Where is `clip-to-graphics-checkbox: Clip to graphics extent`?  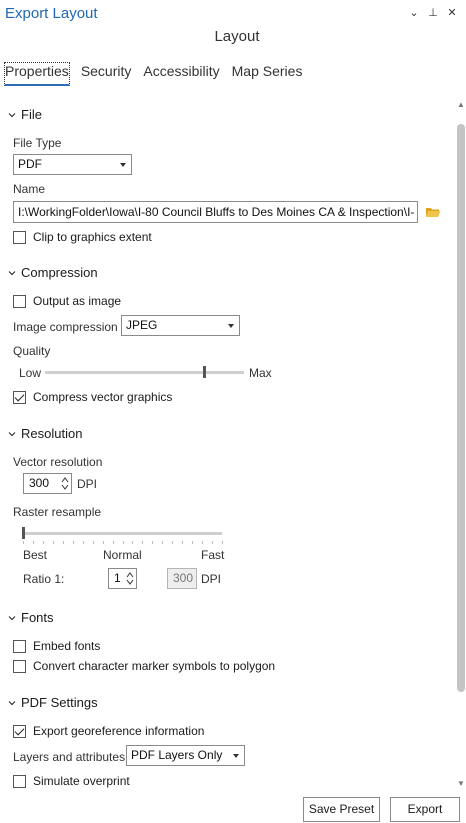
clip-to-graphics-checkbox: Clip to graphics extent is located at coordinates (82, 237).